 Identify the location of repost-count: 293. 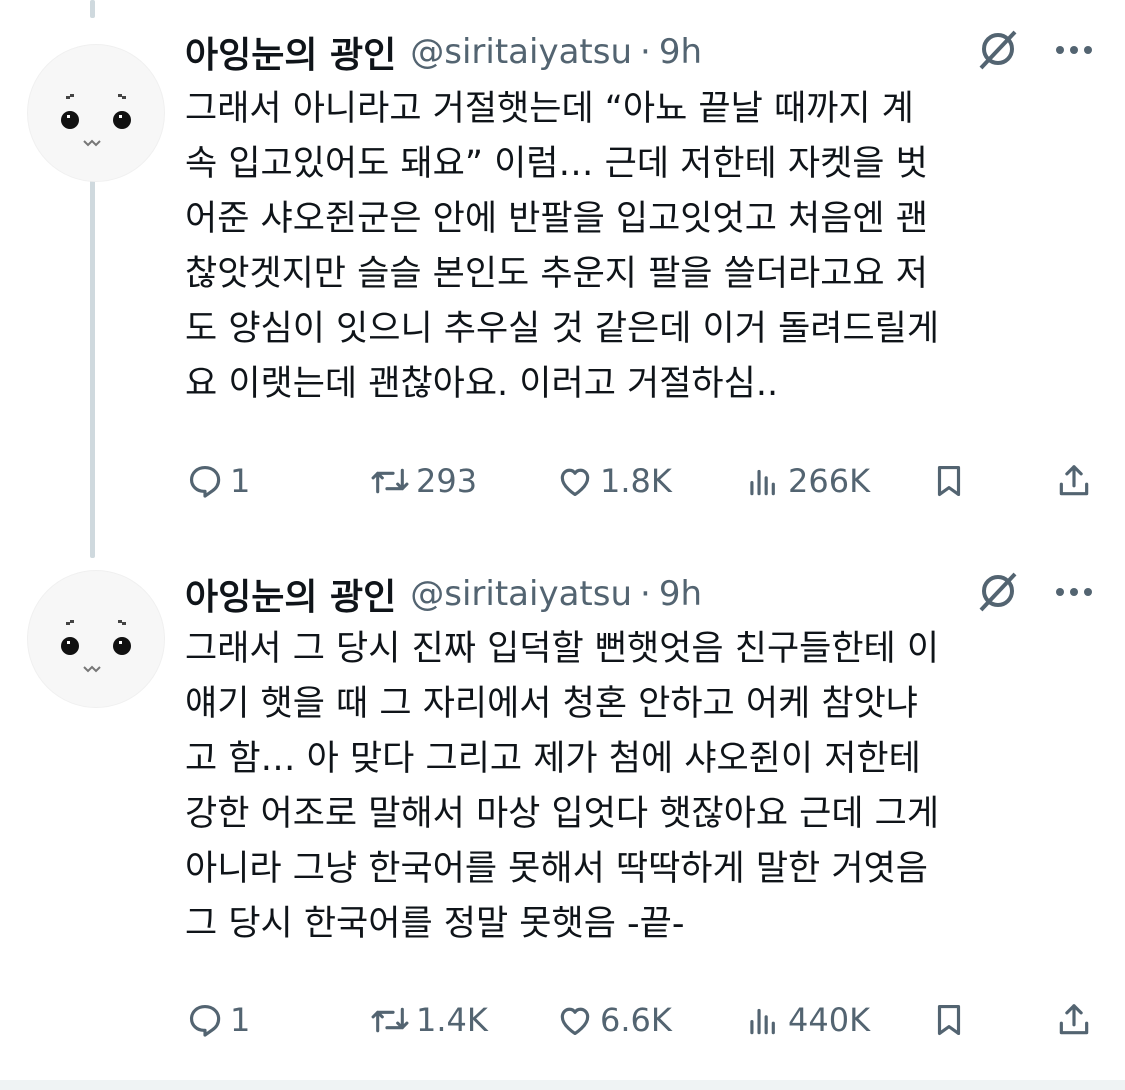
(447, 481).